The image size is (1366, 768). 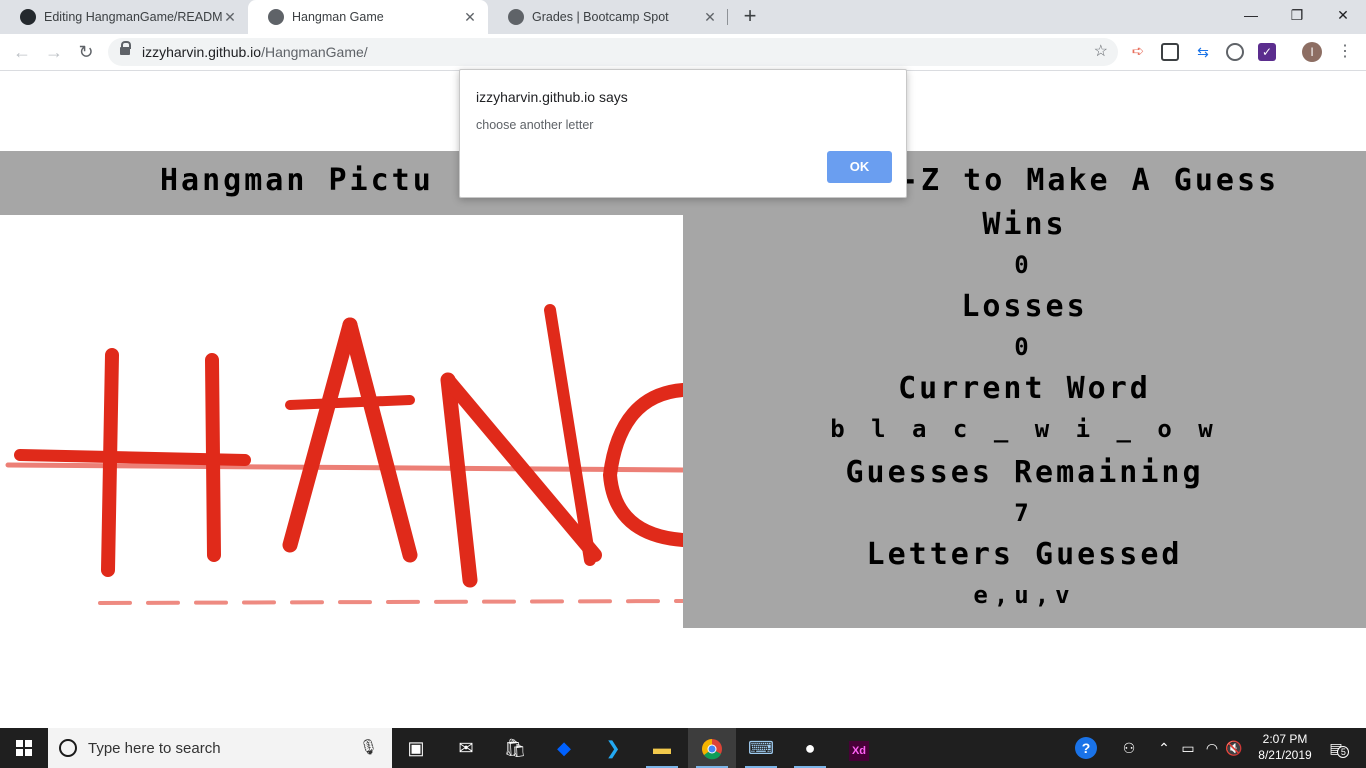 I want to click on wins-value: 0, so click(x=1024, y=265).